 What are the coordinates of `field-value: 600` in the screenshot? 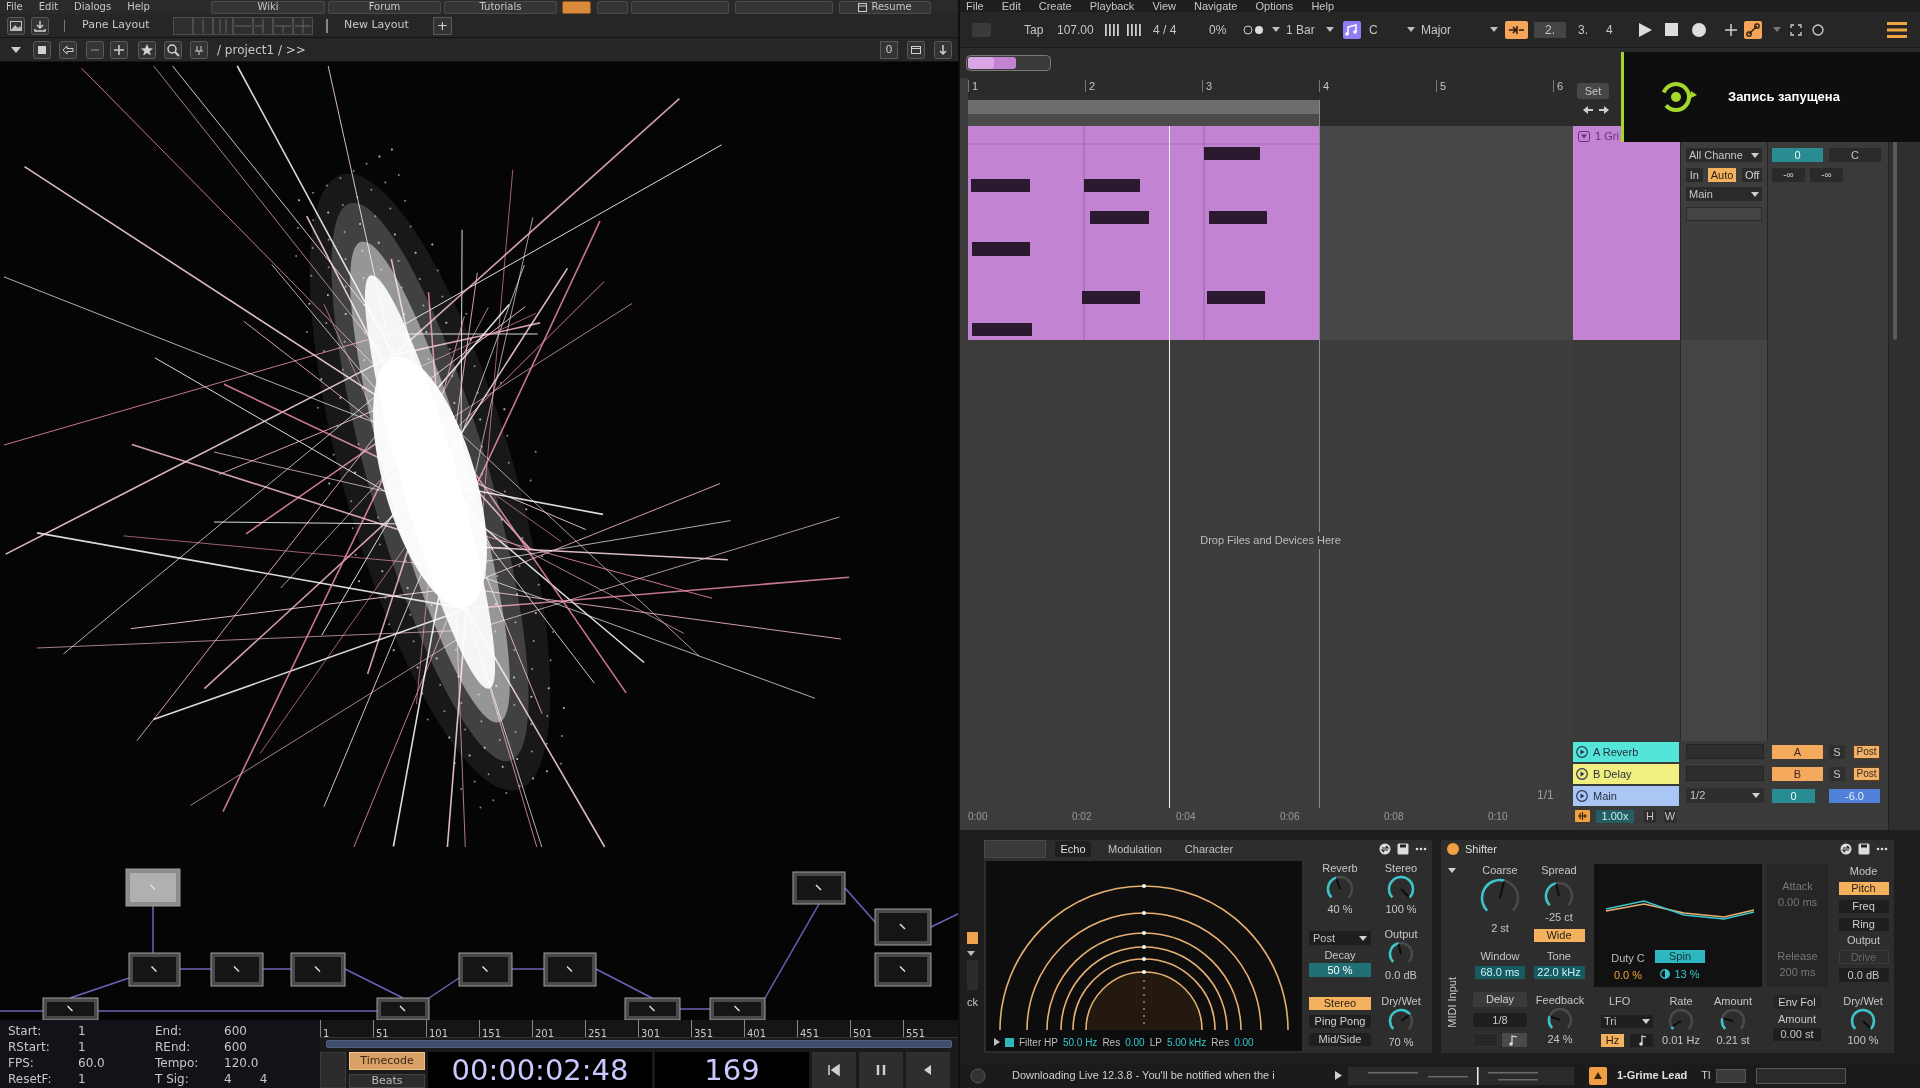 It's located at (235, 1047).